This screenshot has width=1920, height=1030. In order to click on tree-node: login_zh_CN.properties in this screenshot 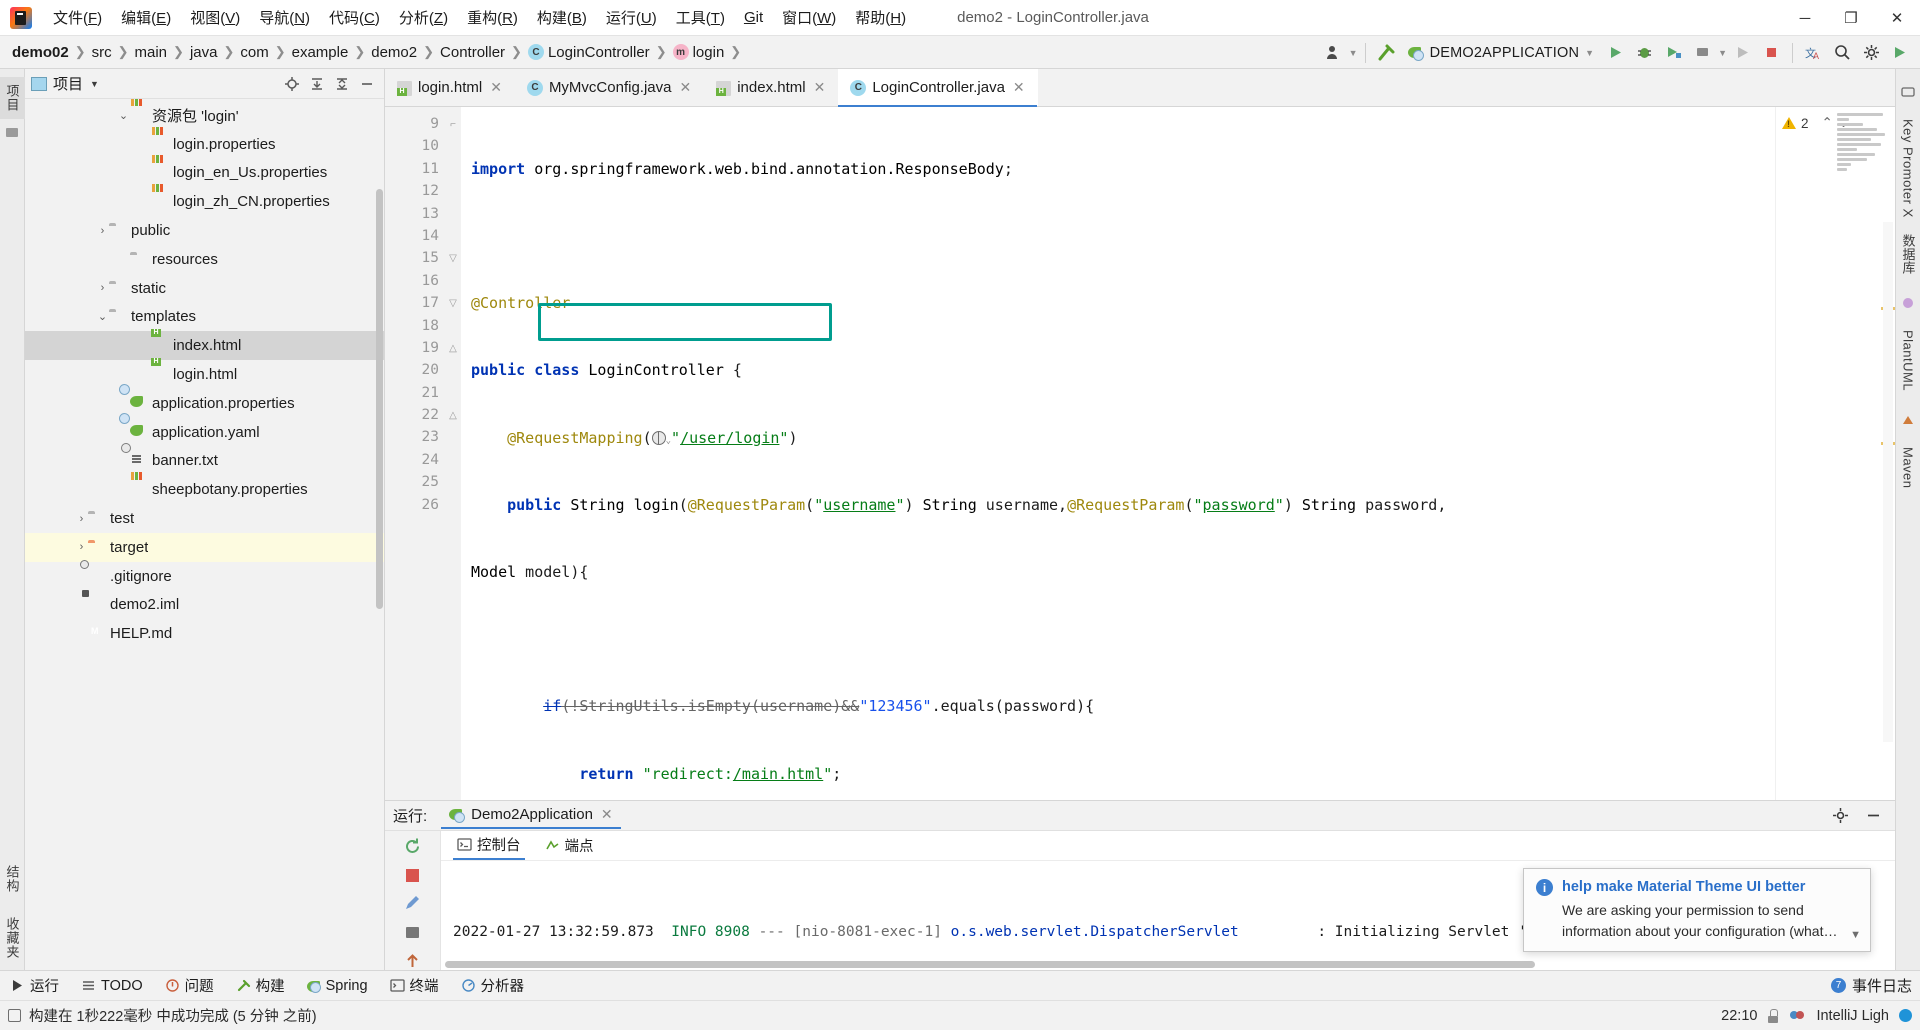, I will do `click(204, 201)`.